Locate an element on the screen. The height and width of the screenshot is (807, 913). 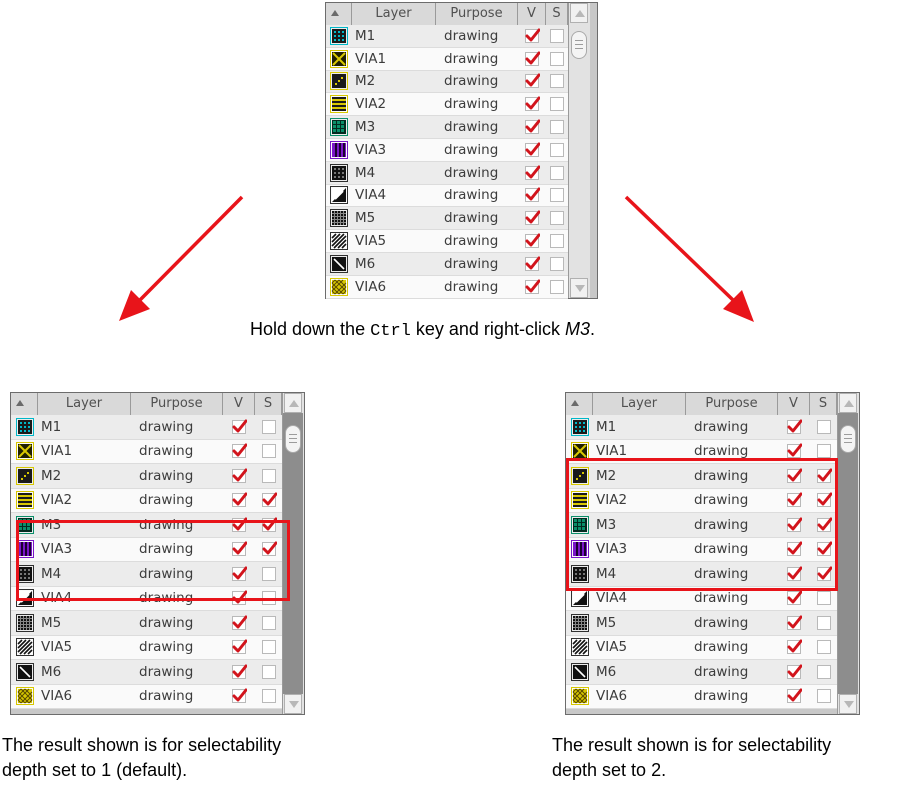
layer-row: VIA3 drawing is located at coordinates (447, 150).